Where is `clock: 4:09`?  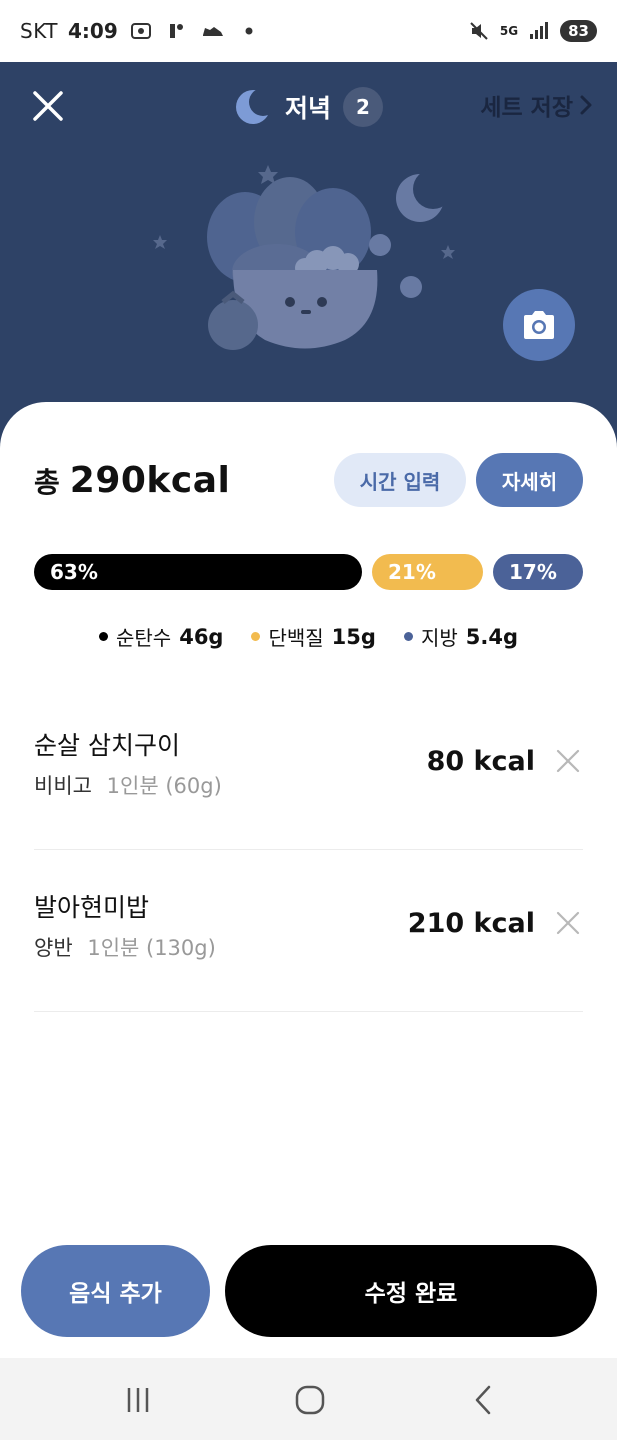 clock: 4:09 is located at coordinates (92, 31).